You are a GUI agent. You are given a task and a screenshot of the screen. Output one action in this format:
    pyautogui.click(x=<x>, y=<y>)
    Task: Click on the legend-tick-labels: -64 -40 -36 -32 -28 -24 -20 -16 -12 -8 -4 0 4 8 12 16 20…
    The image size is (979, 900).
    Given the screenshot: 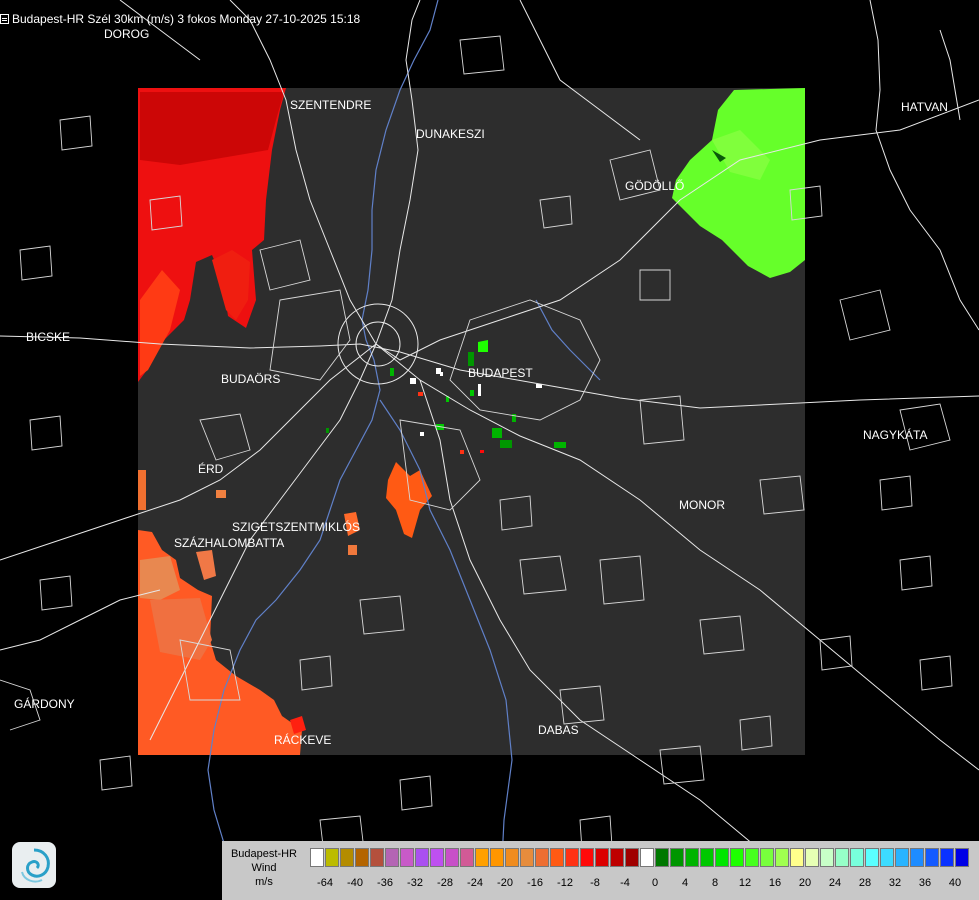 What is the action you would take?
    pyautogui.click(x=644, y=884)
    